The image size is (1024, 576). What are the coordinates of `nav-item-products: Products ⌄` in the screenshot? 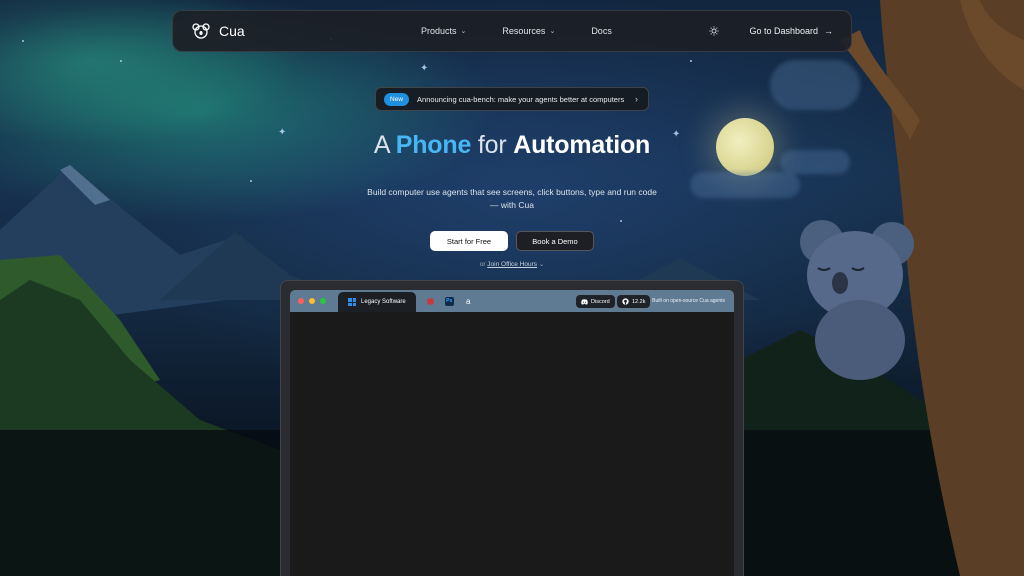 It's located at (443, 31).